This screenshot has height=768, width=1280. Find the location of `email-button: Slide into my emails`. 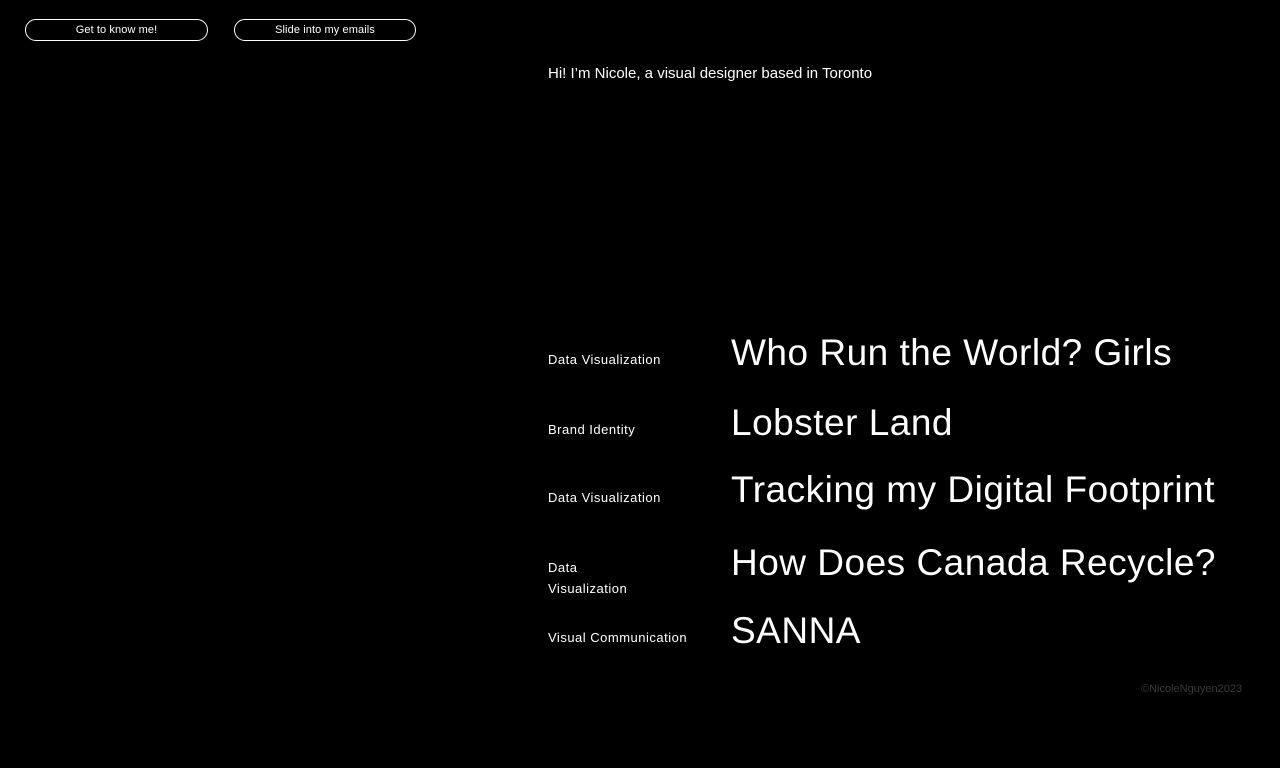

email-button: Slide into my emails is located at coordinates (325, 30).